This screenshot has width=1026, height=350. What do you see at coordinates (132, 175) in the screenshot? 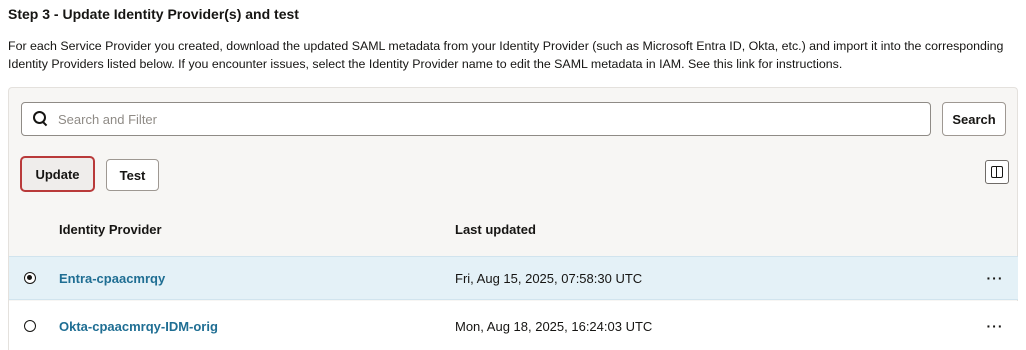
I see `test-button: Test` at bounding box center [132, 175].